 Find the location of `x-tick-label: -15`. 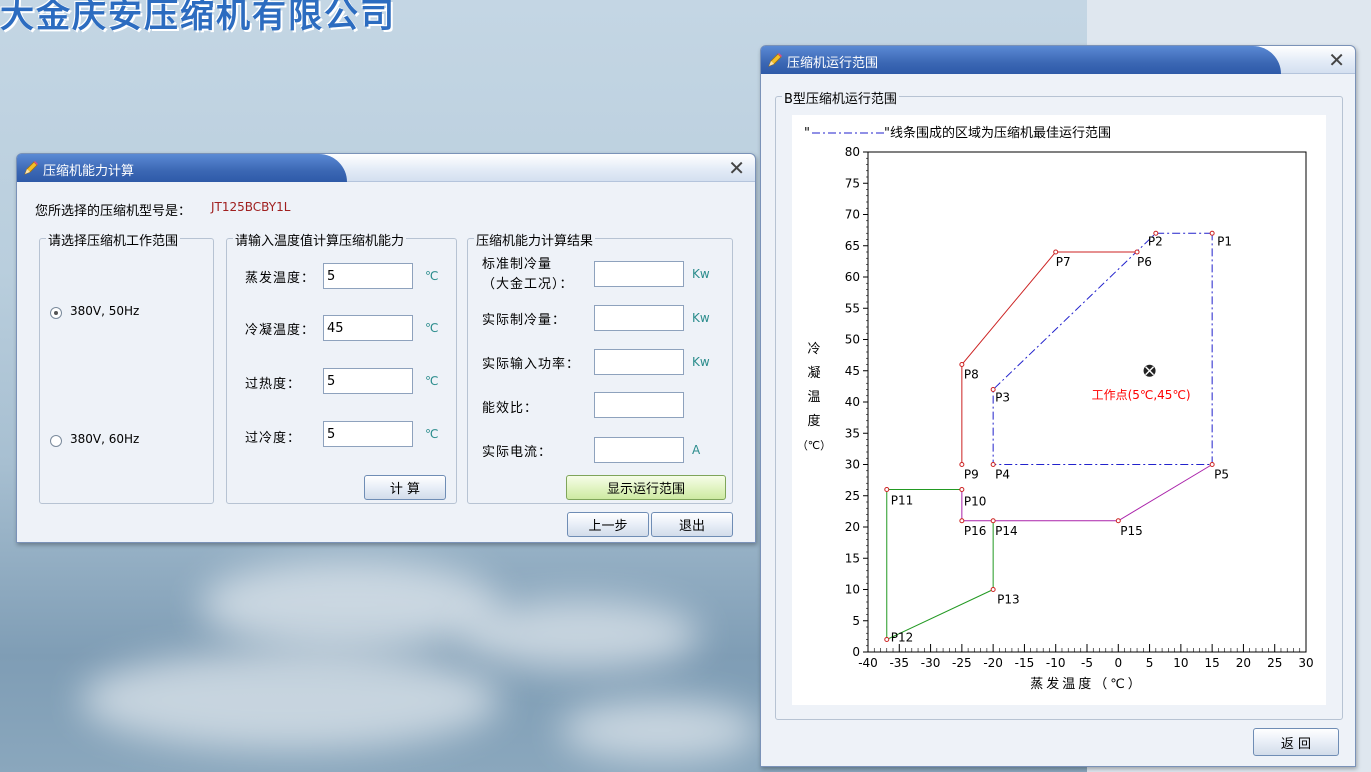

x-tick-label: -15 is located at coordinates (1025, 663).